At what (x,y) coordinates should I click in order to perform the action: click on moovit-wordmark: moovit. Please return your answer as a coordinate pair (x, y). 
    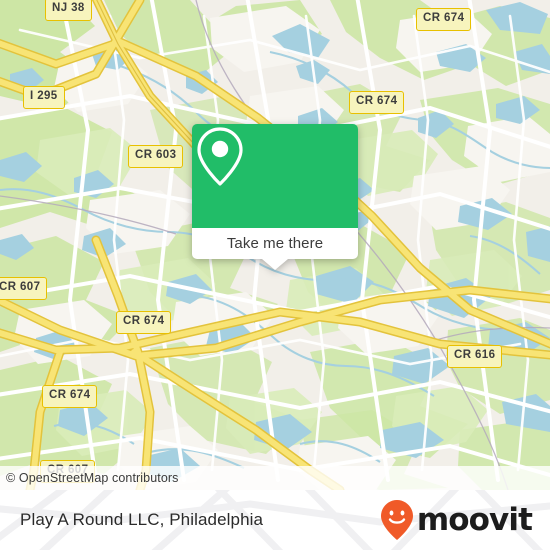
    Looking at the image, I should click on (474, 519).